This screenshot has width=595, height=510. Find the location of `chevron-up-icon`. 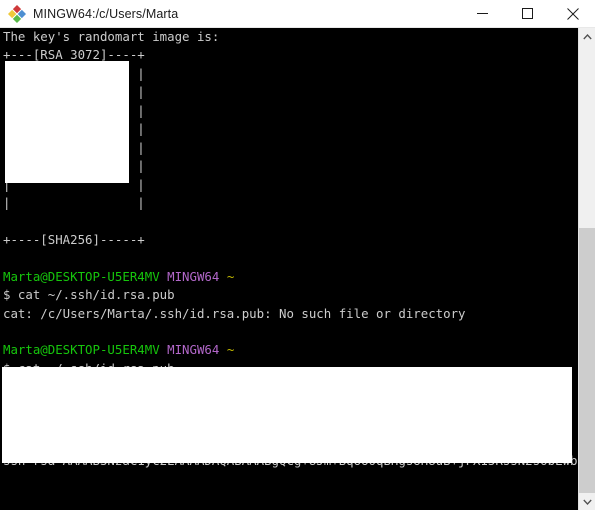

chevron-up-icon is located at coordinates (587, 36).